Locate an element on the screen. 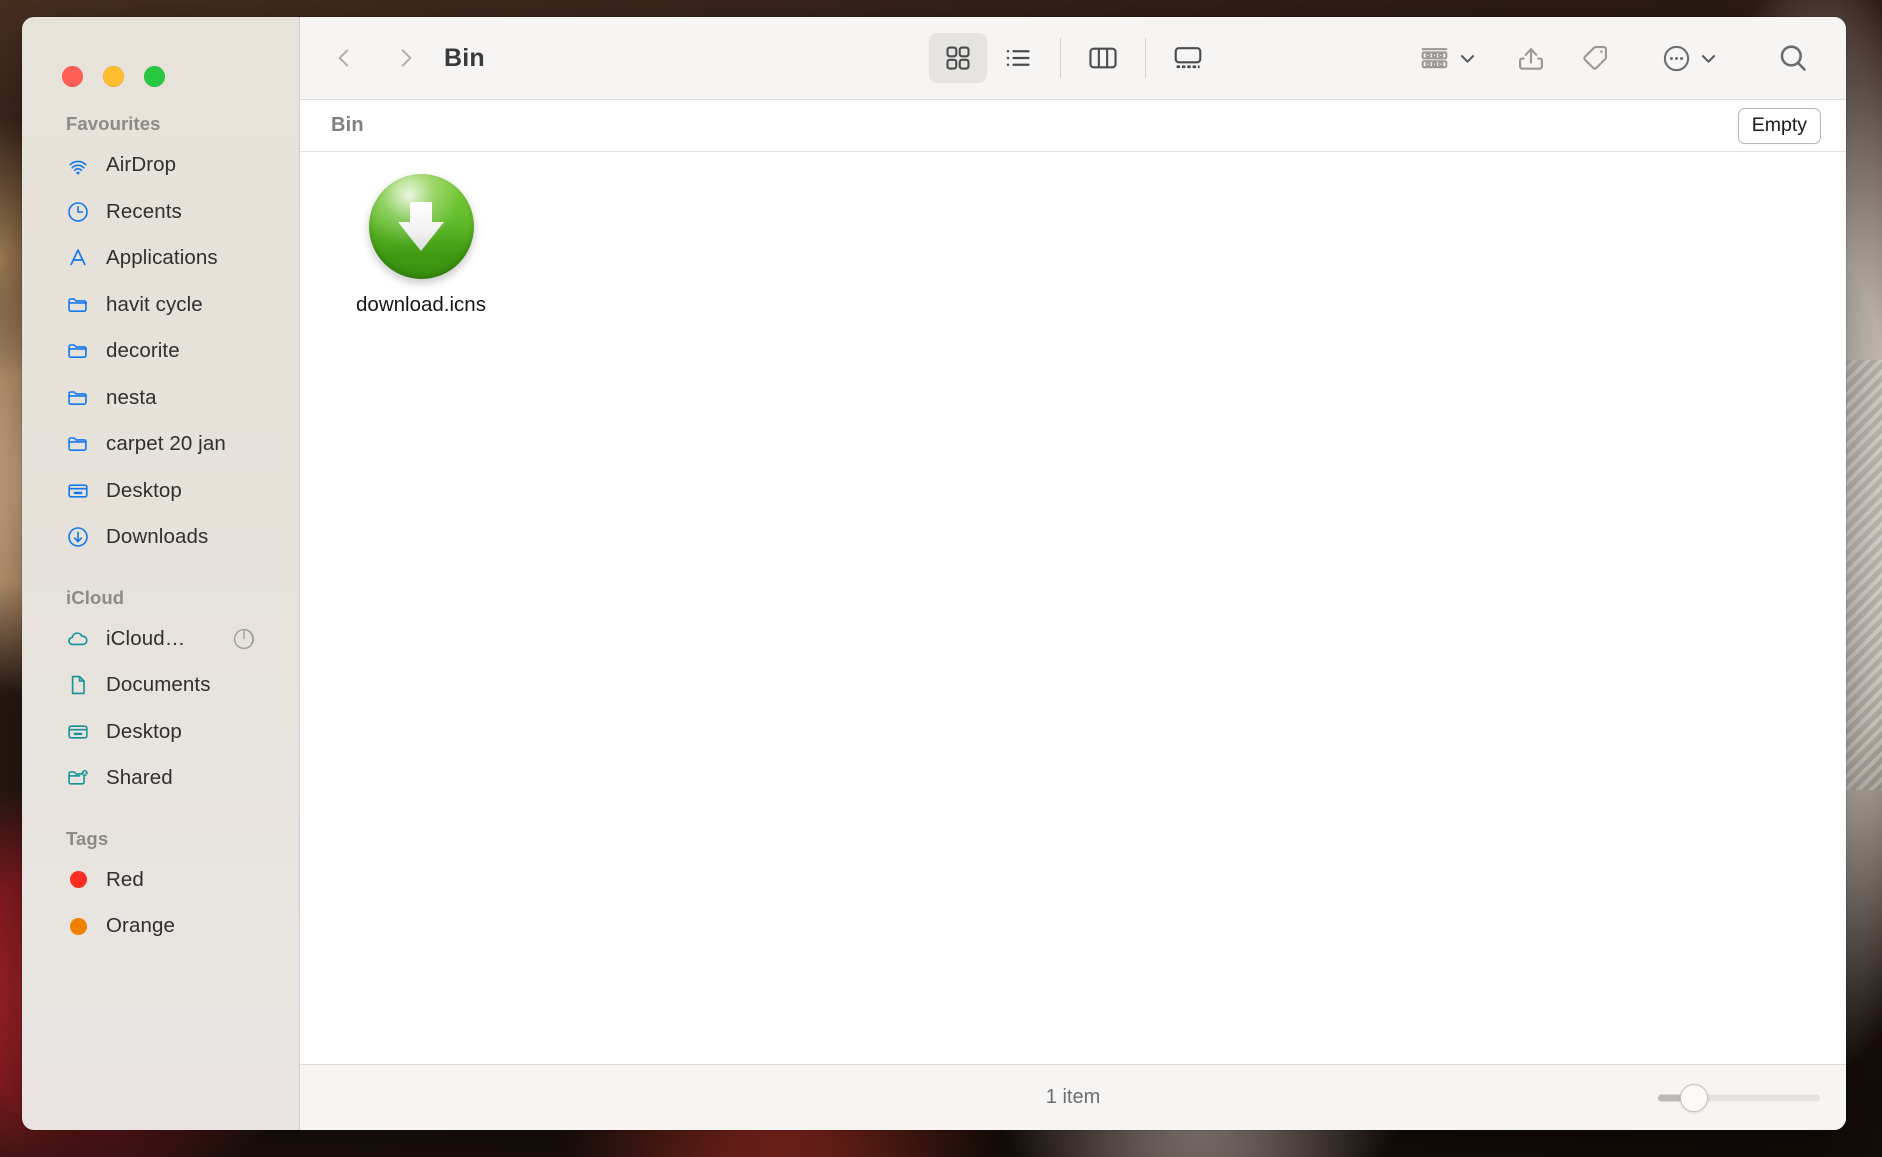 The image size is (1882, 1157). empty-bin-button: Empty is located at coordinates (1779, 125).